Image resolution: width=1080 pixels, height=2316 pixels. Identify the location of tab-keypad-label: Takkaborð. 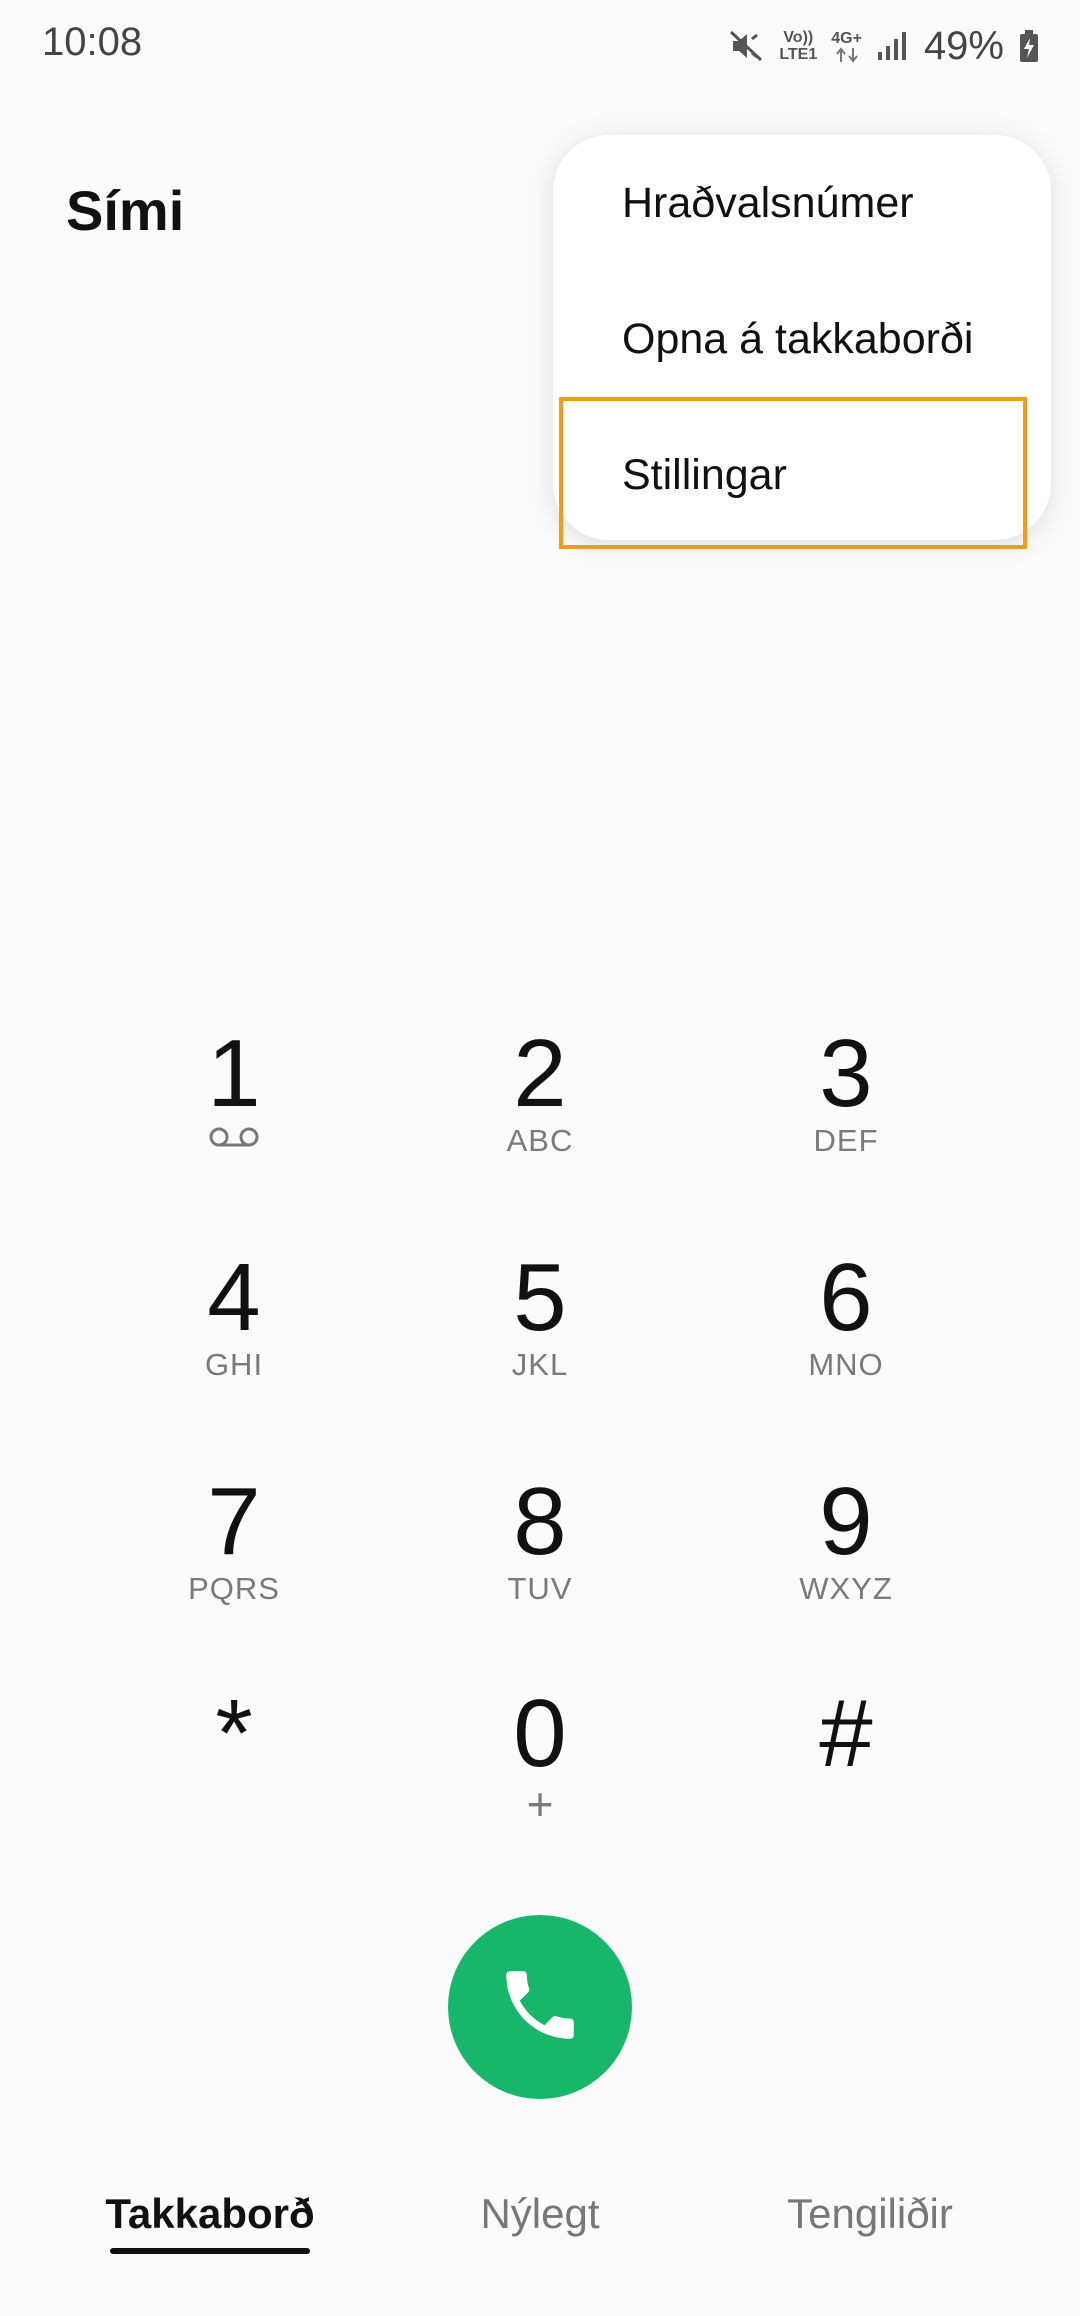
(210, 2213).